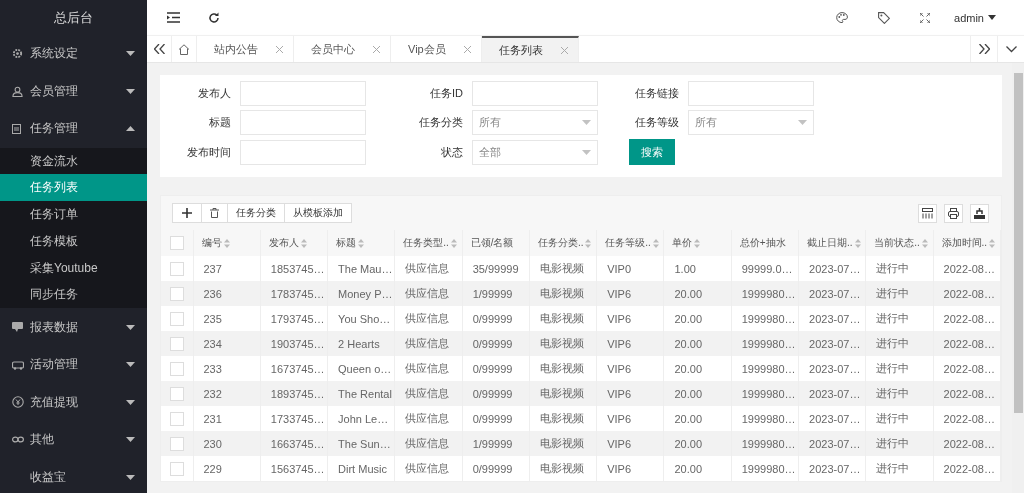 This screenshot has width=1024, height=493. I want to click on sidebar-item-label: 充值提现, so click(54, 402).